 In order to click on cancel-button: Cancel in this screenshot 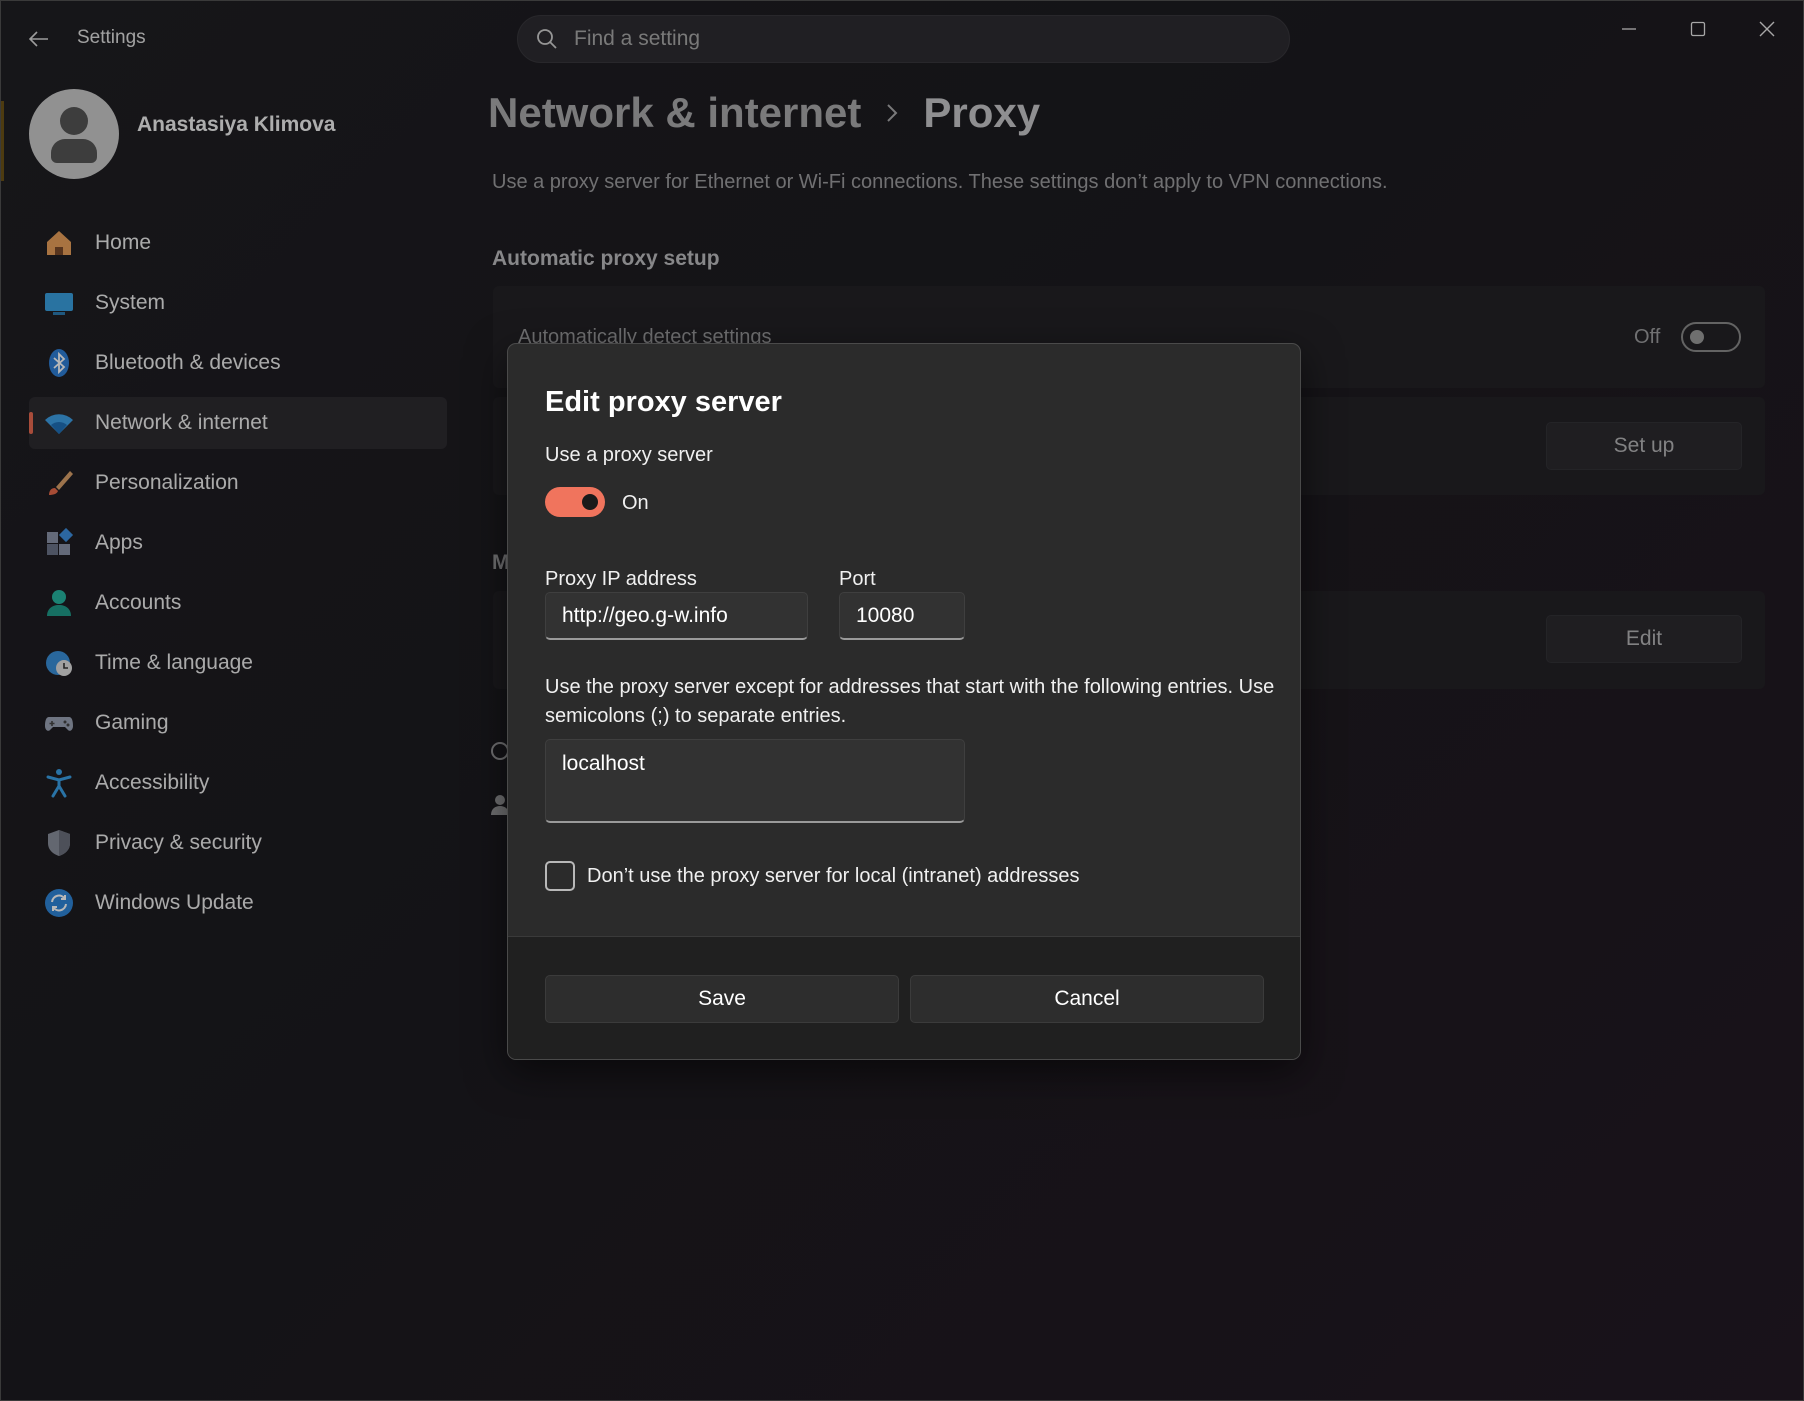, I will do `click(1087, 999)`.